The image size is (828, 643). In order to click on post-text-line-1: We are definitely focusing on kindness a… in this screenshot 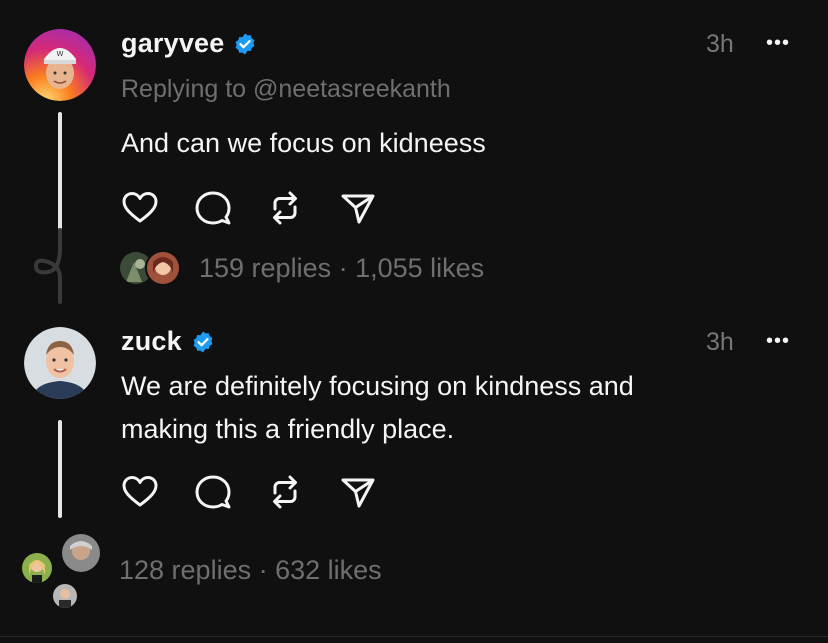, I will do `click(377, 386)`.